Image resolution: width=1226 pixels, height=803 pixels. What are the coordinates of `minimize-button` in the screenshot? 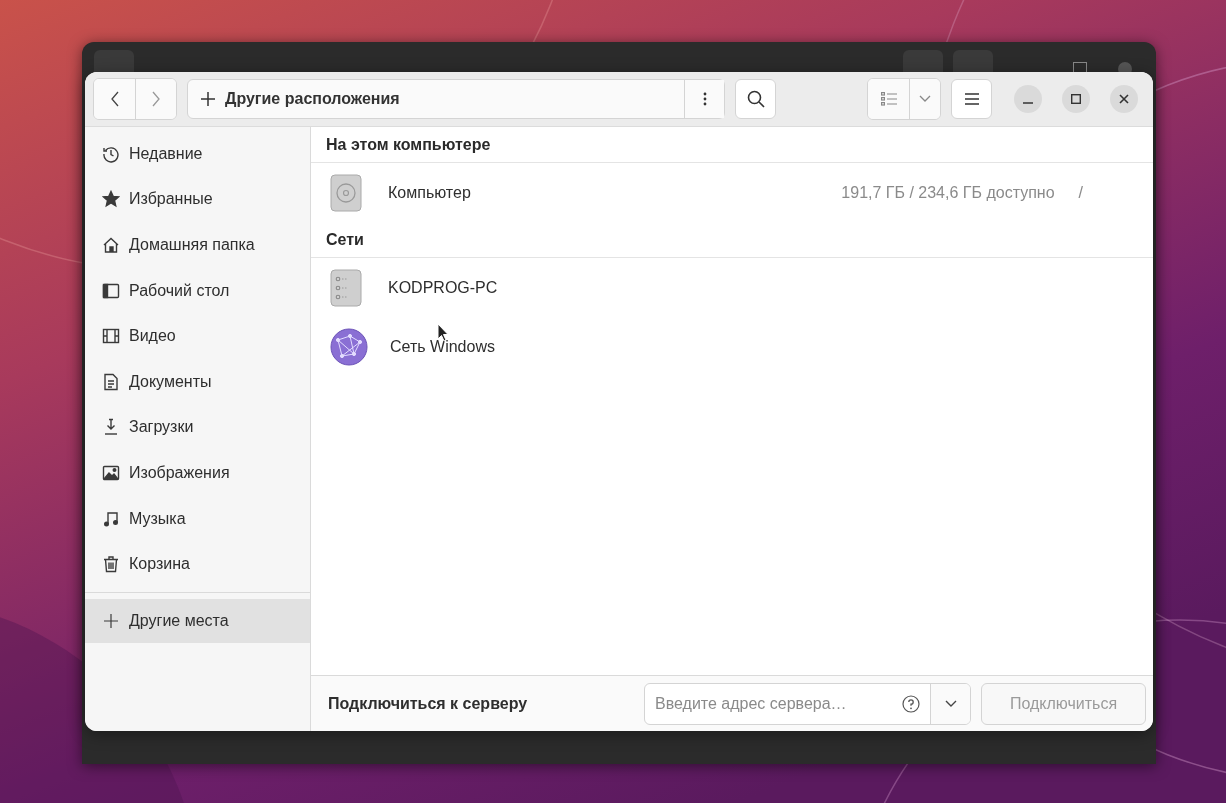 It's located at (1028, 99).